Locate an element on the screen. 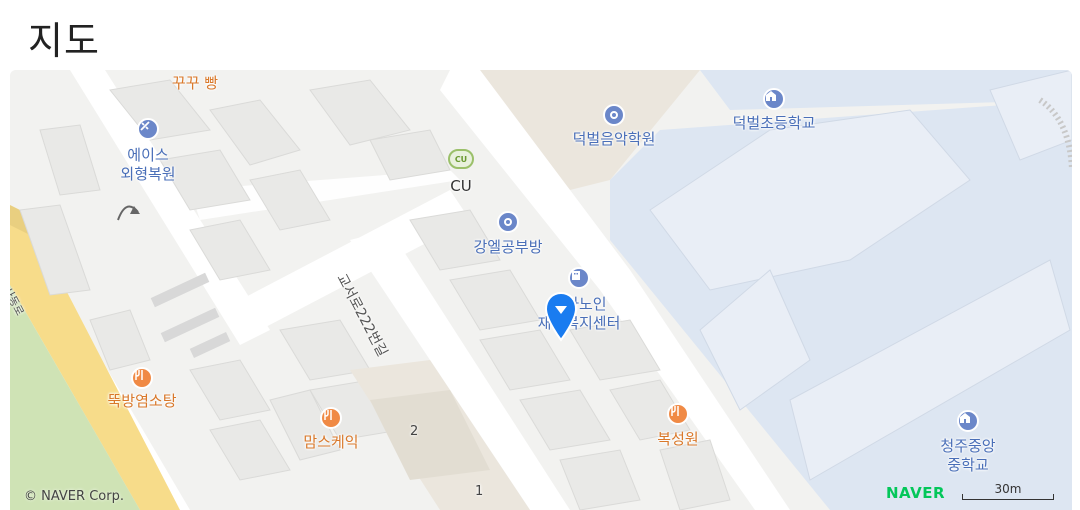 Image resolution: width=1080 pixels, height=510 pixels. poi-label-gangel: 강엘공부방 is located at coordinates (507, 247).